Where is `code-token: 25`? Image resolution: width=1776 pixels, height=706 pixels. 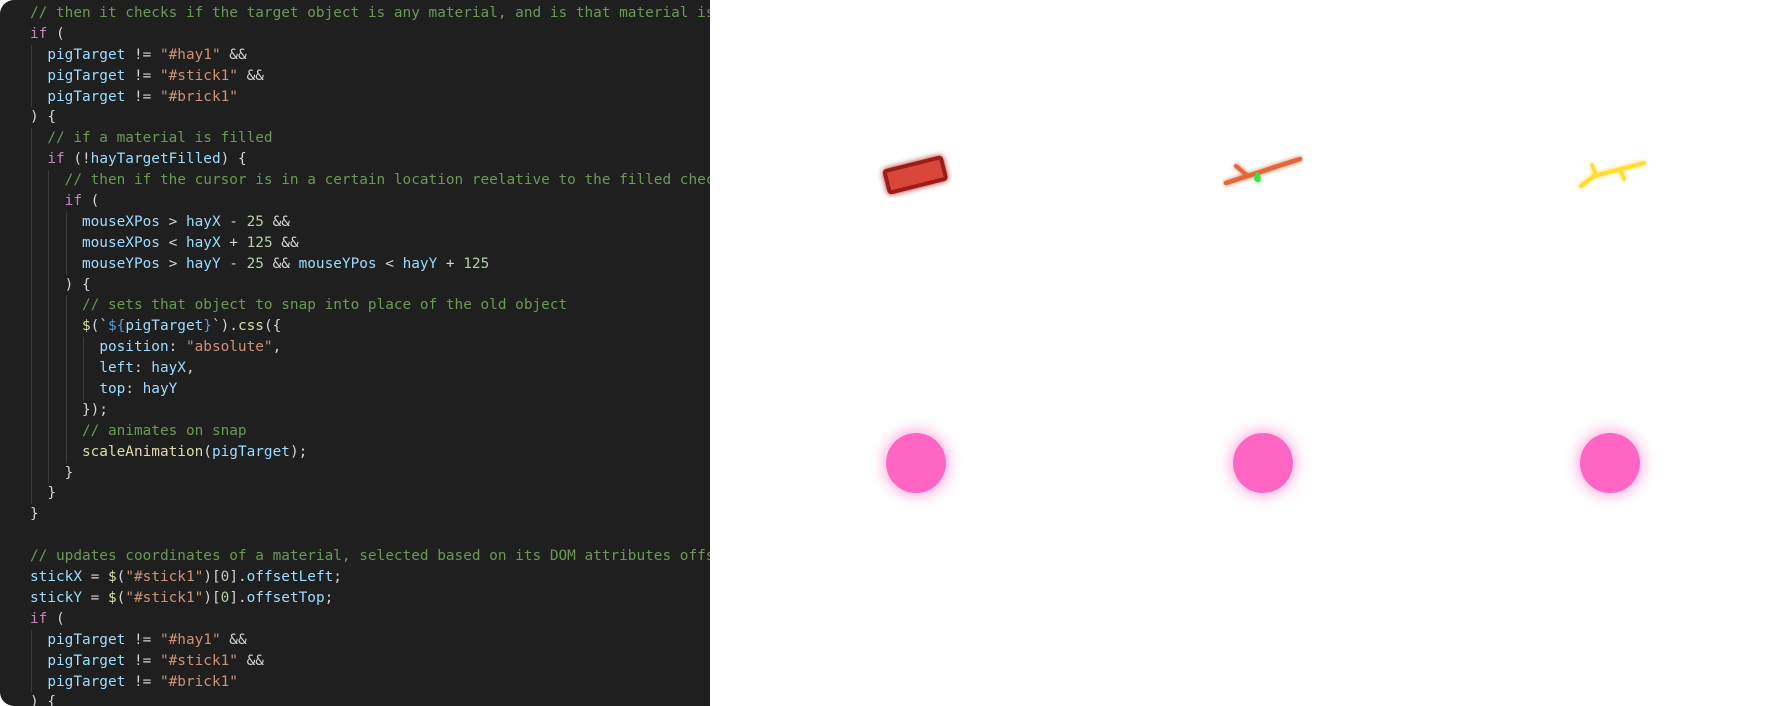 code-token: 25 is located at coordinates (255, 221).